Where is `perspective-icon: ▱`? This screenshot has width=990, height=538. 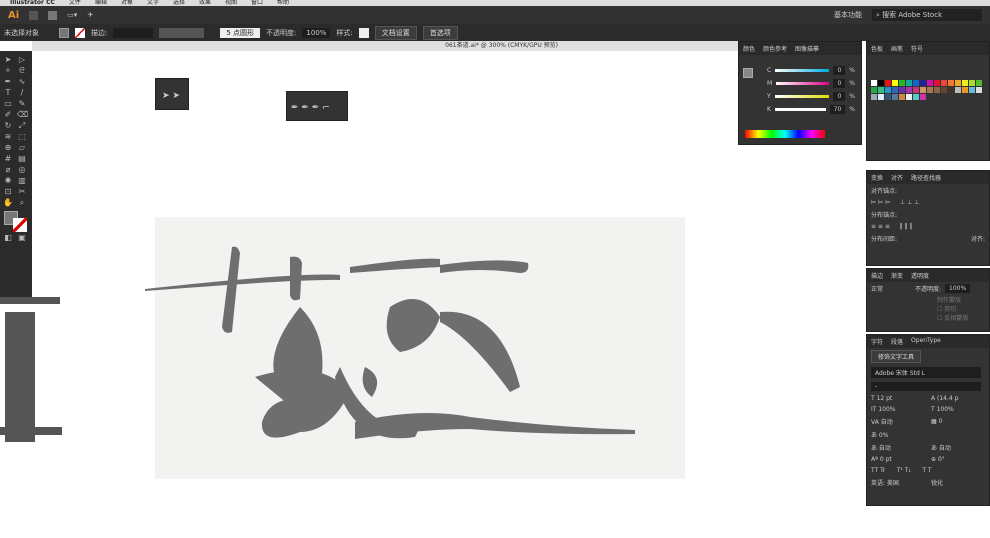 perspective-icon: ▱ is located at coordinates (22, 147).